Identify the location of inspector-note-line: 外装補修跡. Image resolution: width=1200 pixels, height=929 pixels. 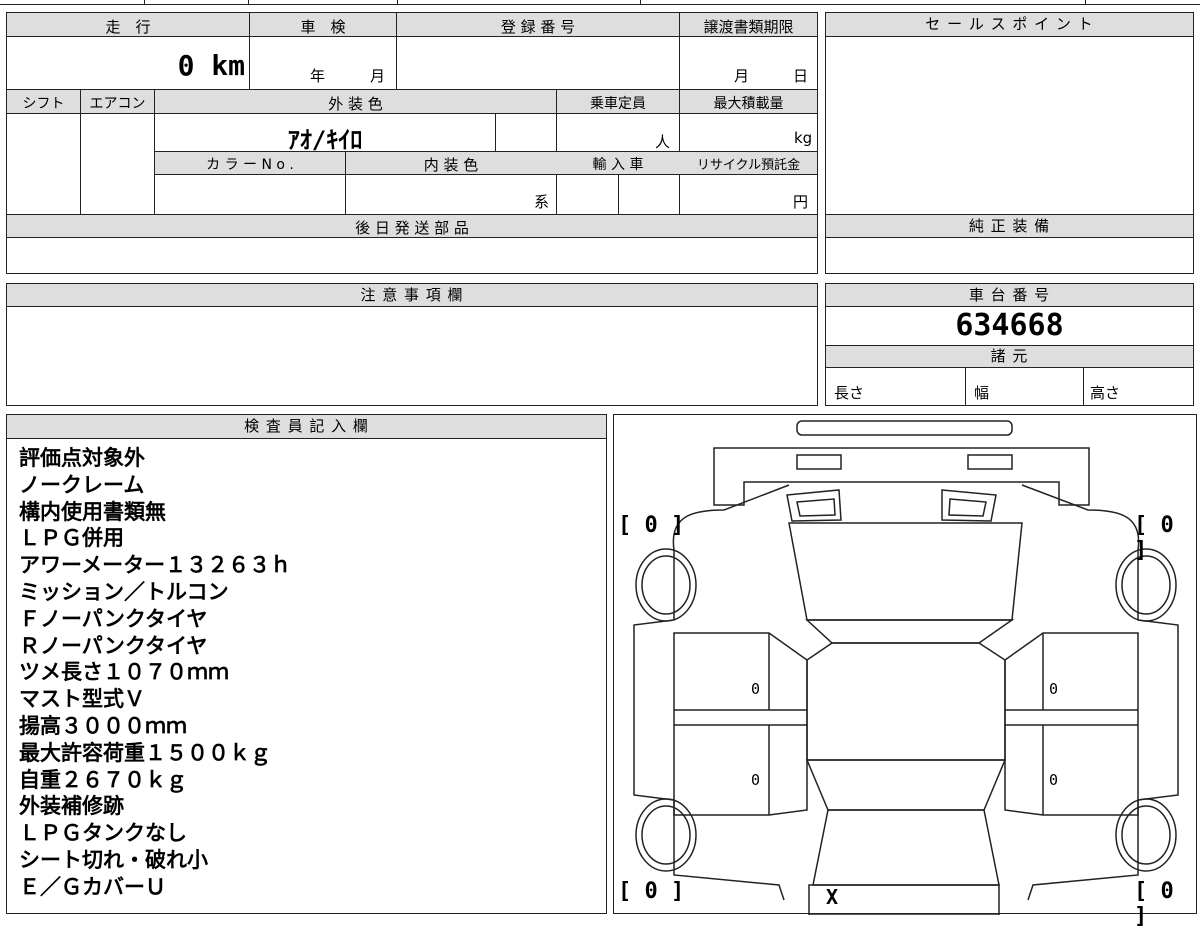
(71, 806).